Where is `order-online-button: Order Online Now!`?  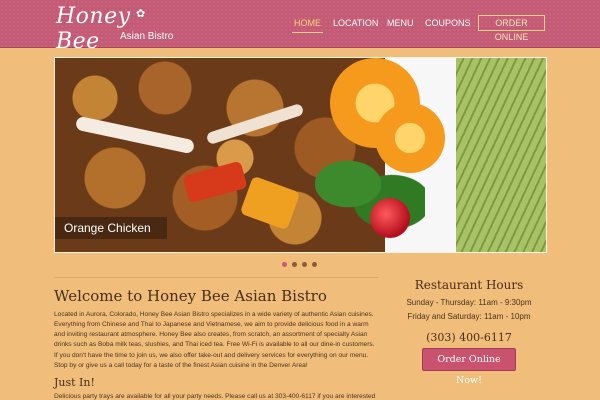
order-online-button: Order Online Now! is located at coordinates (469, 367).